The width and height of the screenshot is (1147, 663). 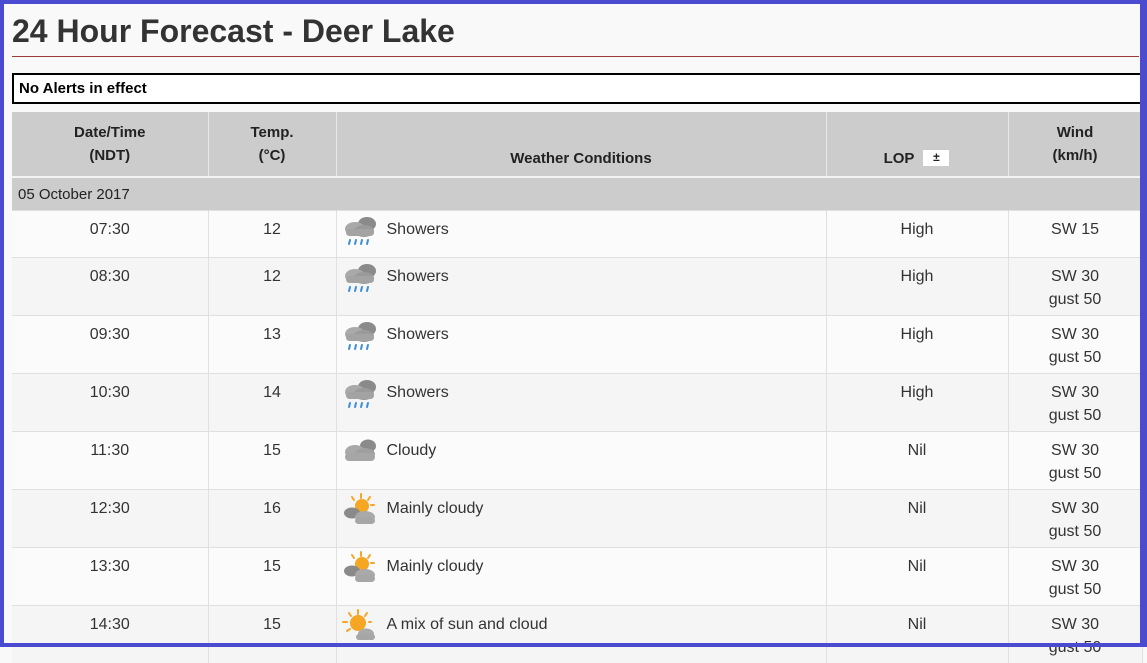 I want to click on table-row: 09:30 13 Showers High SW 30 gust 50, so click(x=577, y=345).